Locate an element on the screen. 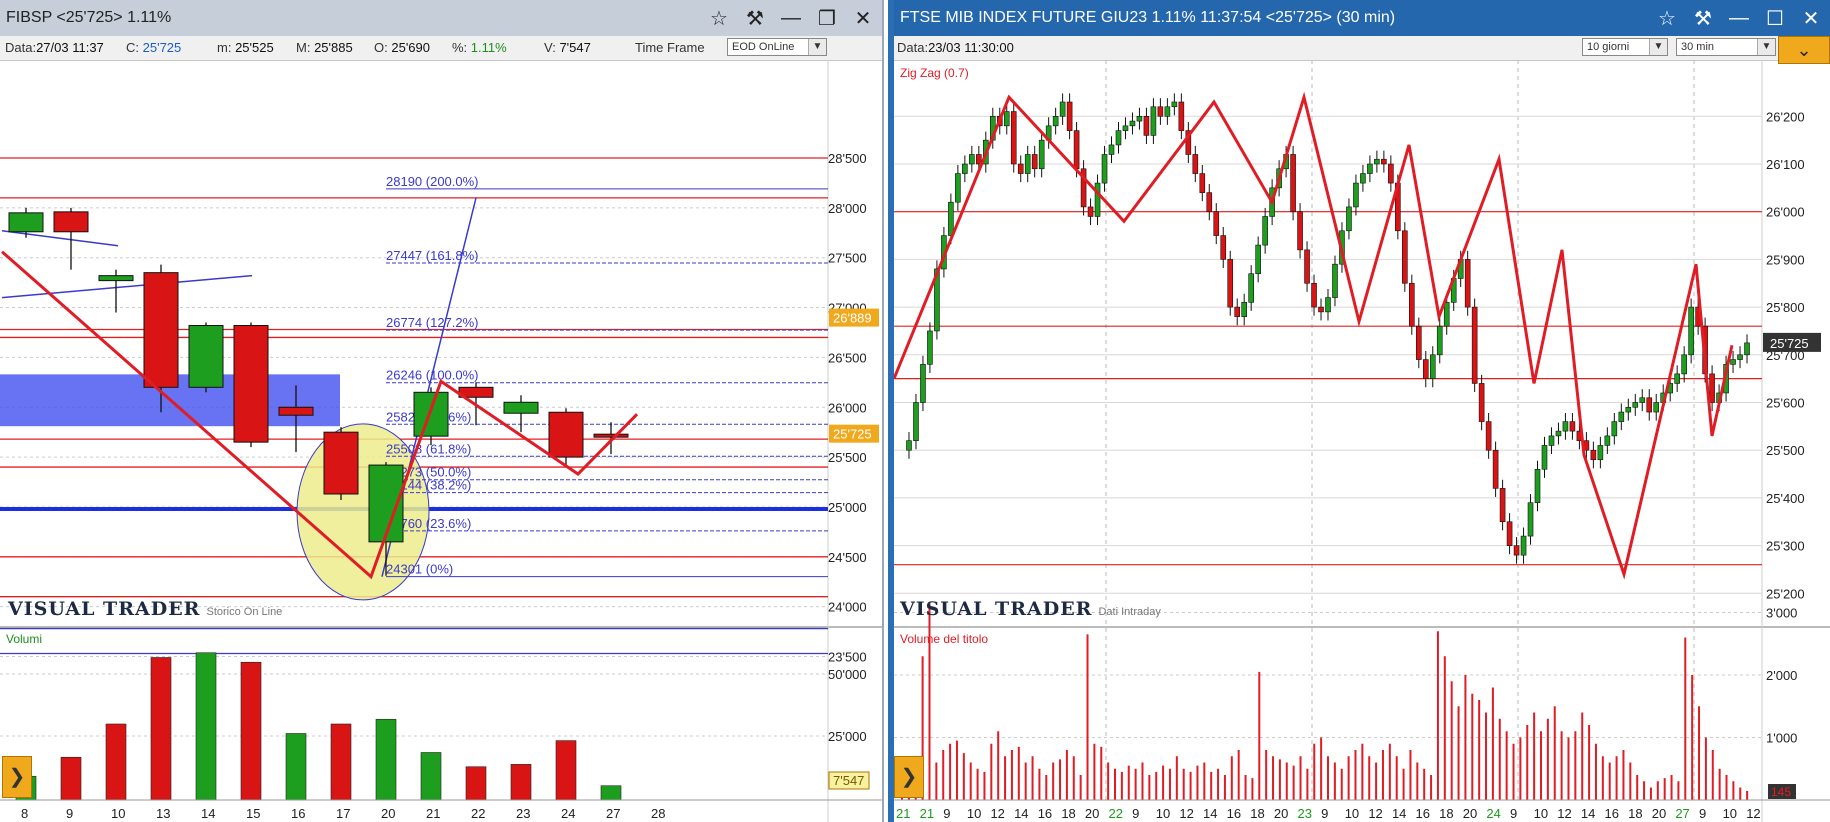 The image size is (1830, 822). x-axis-label: 10 is located at coordinates (118, 813).